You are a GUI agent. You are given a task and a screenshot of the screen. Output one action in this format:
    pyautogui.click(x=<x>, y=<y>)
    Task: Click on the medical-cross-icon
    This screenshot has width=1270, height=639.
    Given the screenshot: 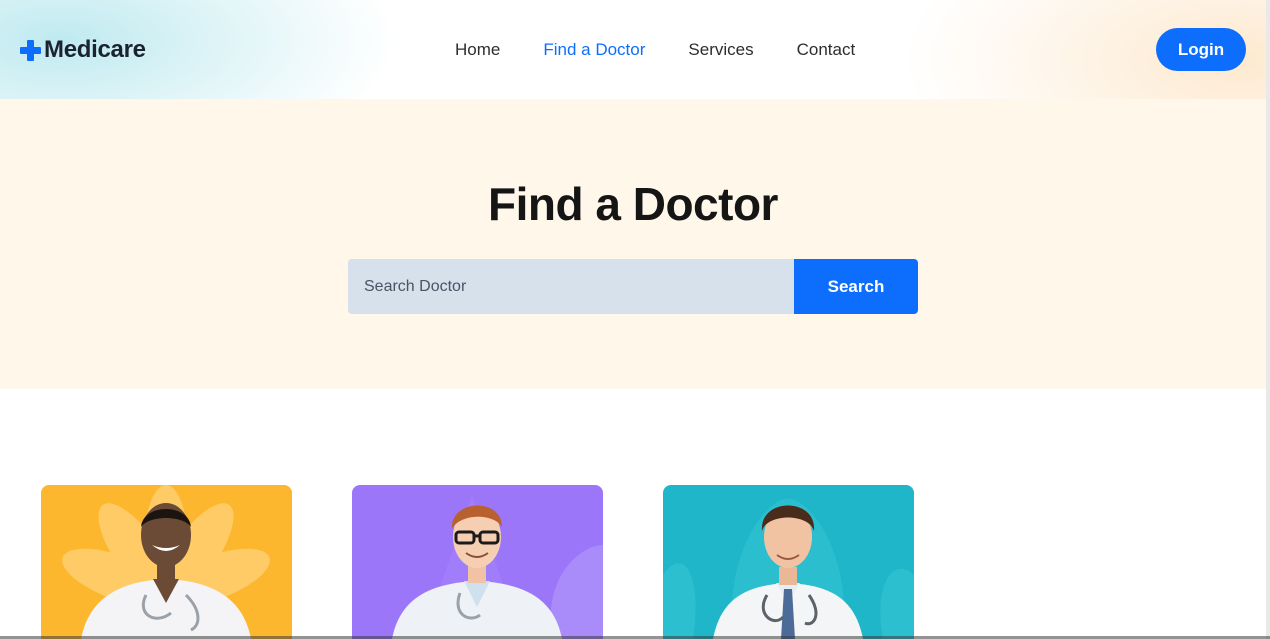 What is the action you would take?
    pyautogui.click(x=30, y=50)
    